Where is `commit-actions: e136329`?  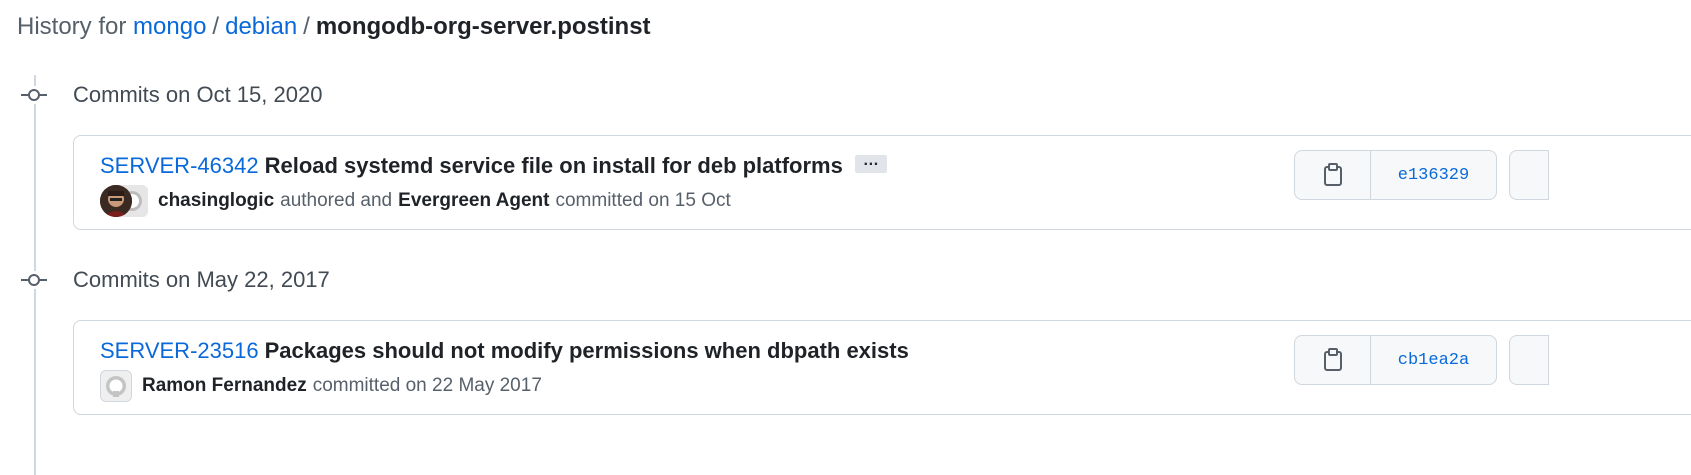
commit-actions: e136329 is located at coordinates (1421, 175).